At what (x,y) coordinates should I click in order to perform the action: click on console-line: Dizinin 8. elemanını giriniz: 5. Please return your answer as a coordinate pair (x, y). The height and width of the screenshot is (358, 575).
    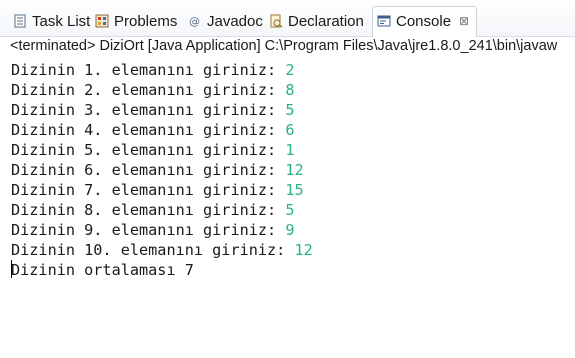
    Looking at the image, I should click on (162, 210).